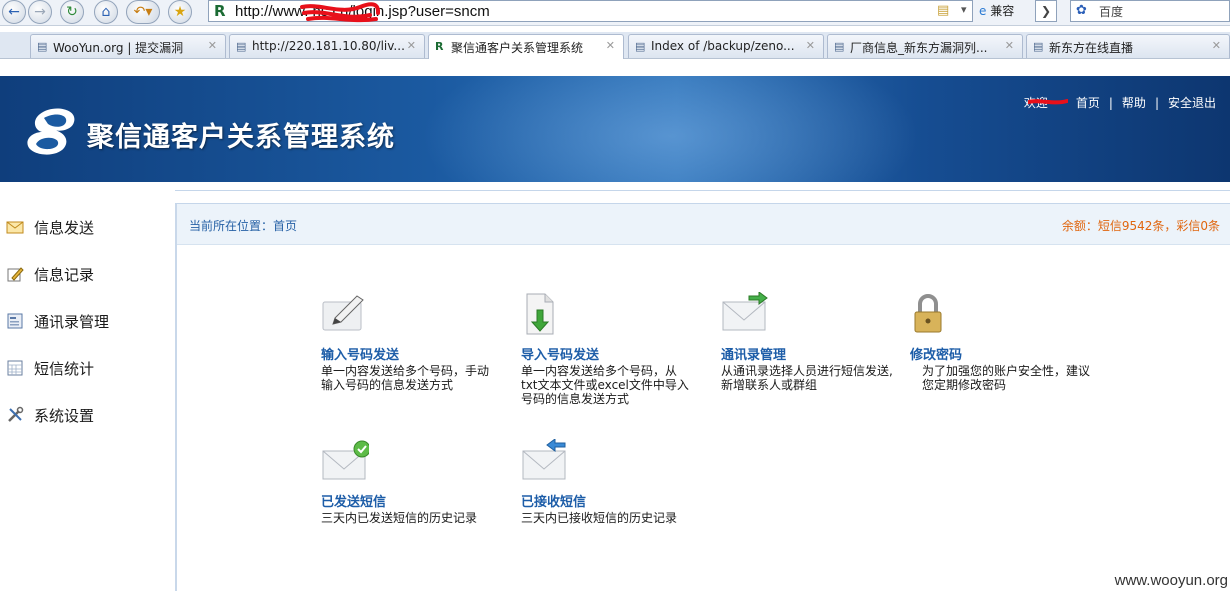  What do you see at coordinates (745, 311) in the screenshot?
I see `envelope-forward-icon` at bounding box center [745, 311].